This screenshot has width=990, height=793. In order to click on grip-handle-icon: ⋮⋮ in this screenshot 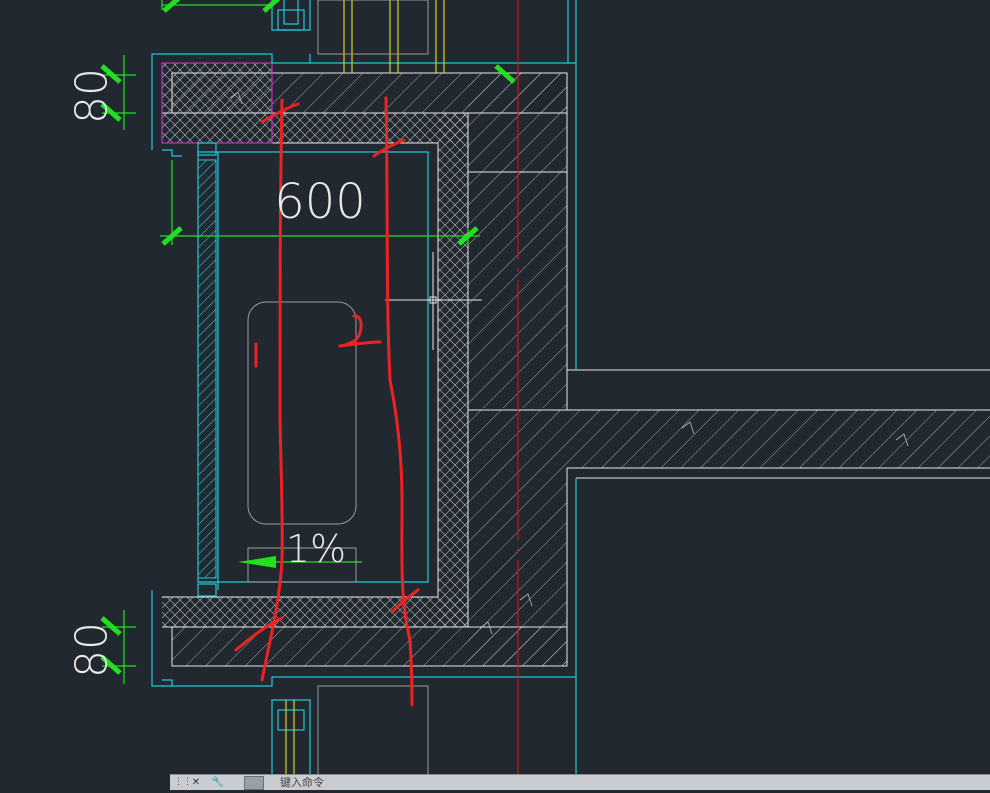, I will do `click(183, 782)`.